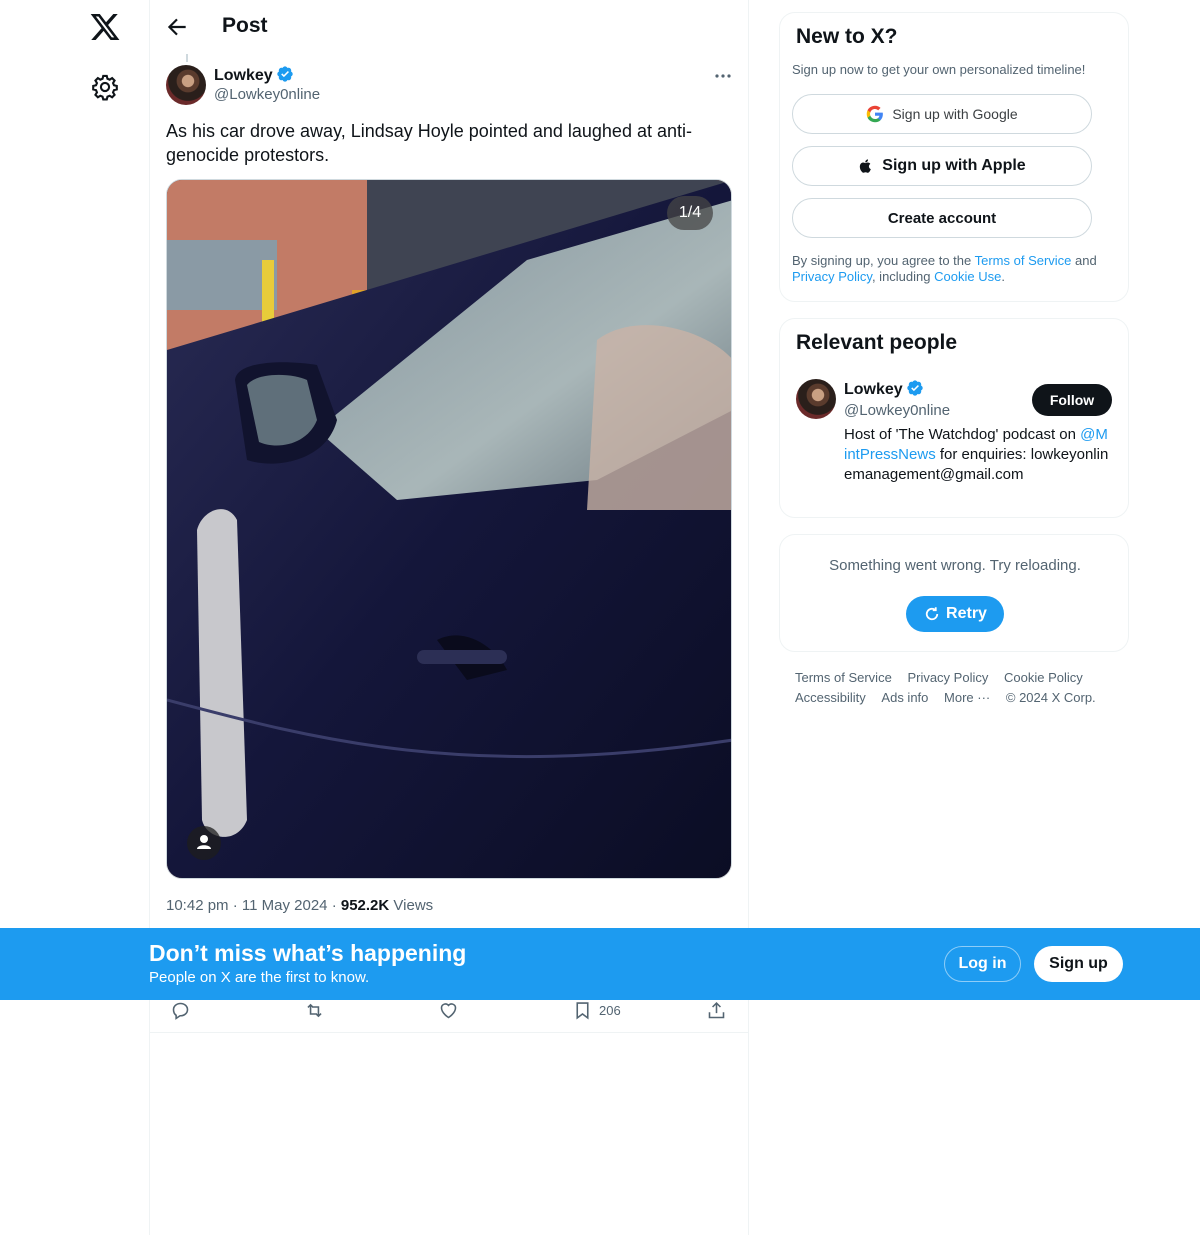  Describe the element at coordinates (843, 678) in the screenshot. I see `footer-terms-link: Terms of Service` at that location.